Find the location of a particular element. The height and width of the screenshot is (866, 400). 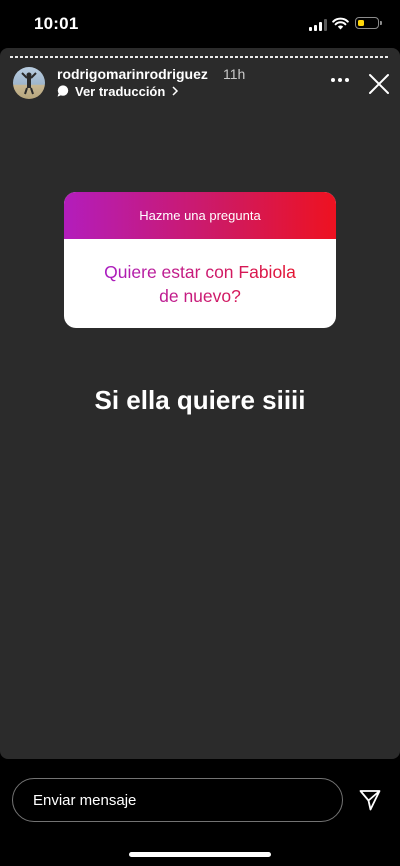

send-message-input is located at coordinates (177, 800).